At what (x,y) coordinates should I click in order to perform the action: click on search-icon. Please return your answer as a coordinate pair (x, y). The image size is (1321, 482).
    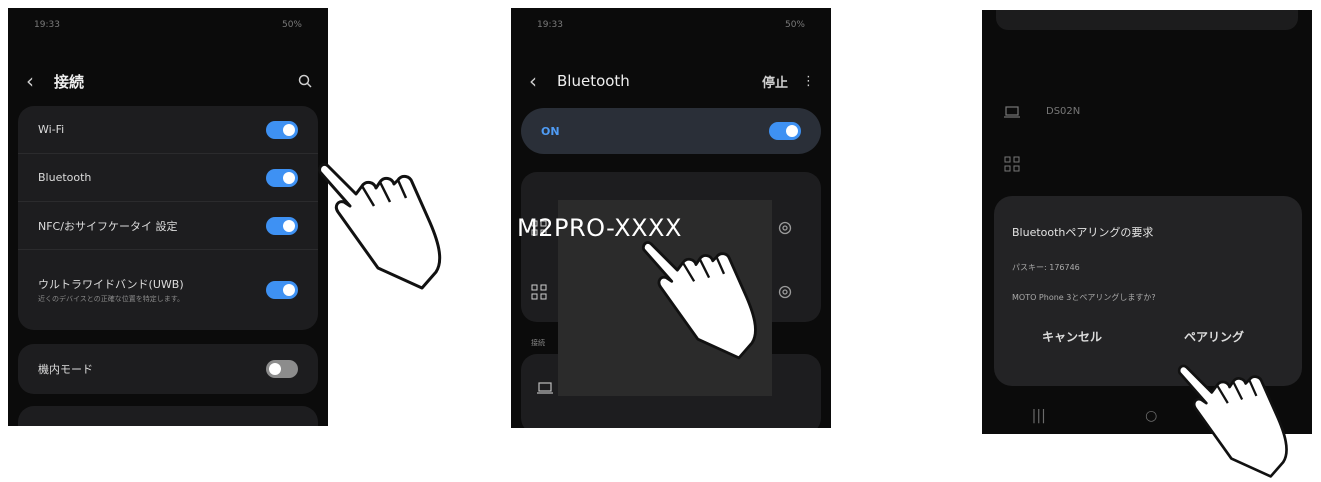
    Looking at the image, I should click on (305, 81).